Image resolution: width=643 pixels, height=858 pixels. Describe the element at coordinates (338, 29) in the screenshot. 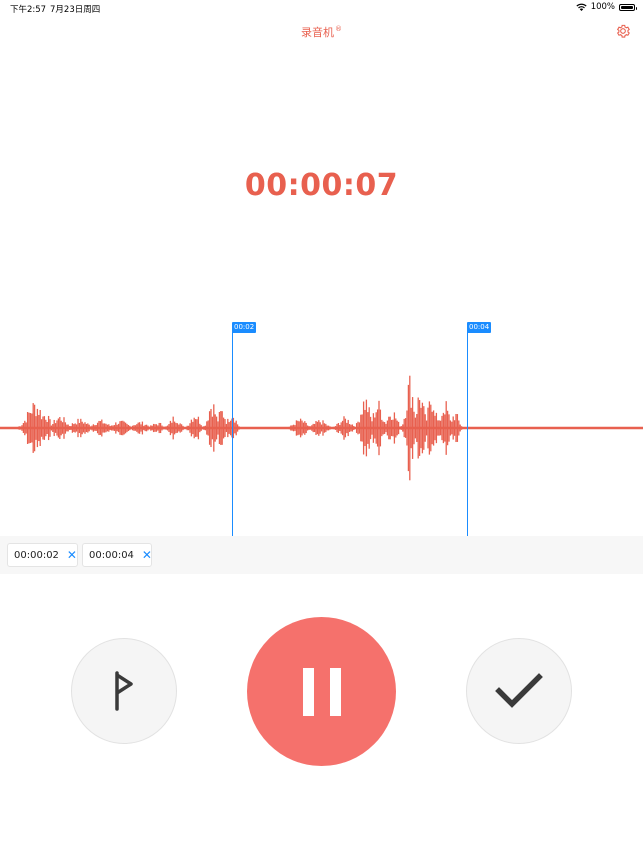

I see `registered-mark: ®` at that location.